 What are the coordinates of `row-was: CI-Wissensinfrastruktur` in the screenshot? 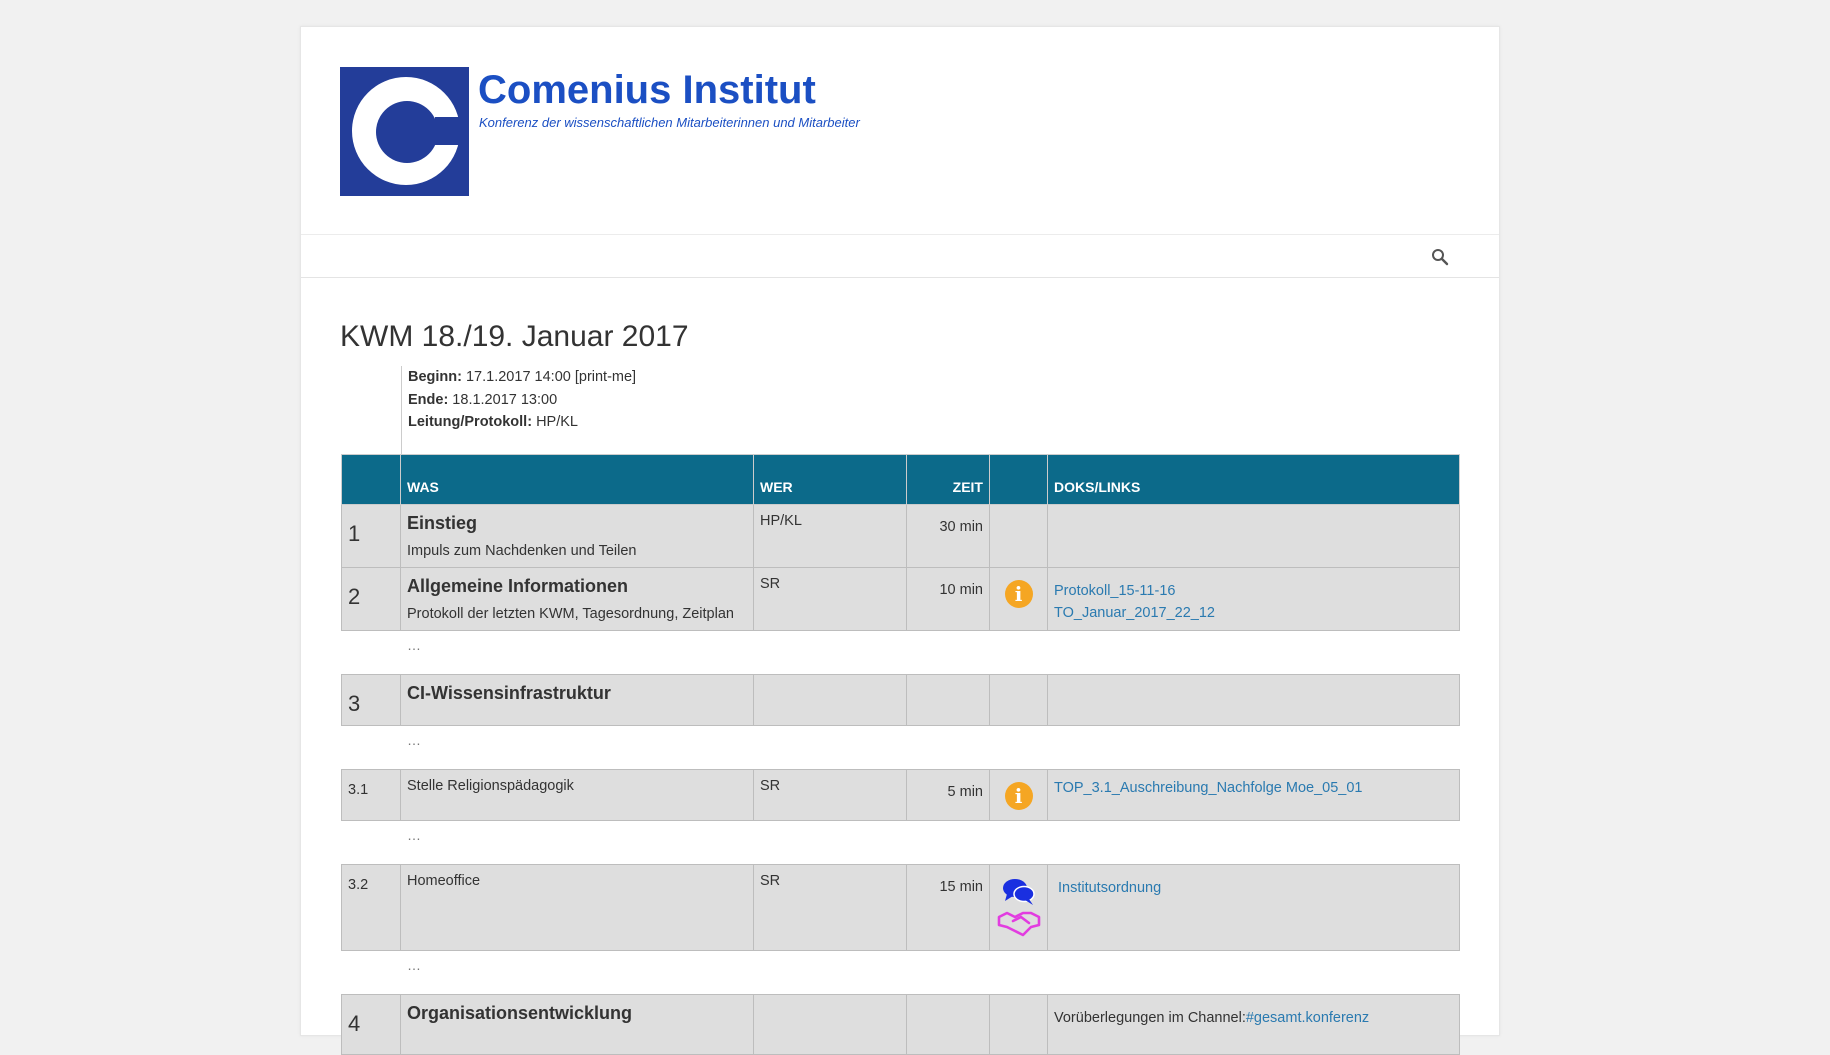 It's located at (577, 700).